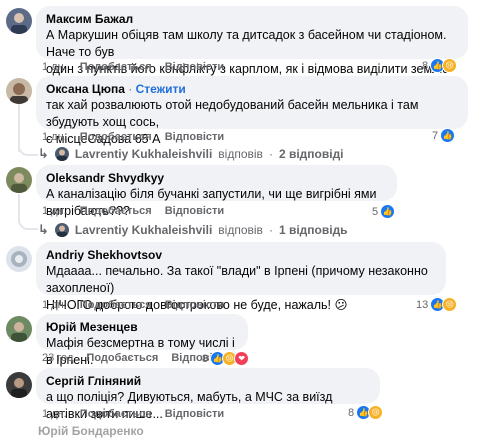 The image size is (480, 438). I want to click on comment-time: 23 год, so click(57, 358).